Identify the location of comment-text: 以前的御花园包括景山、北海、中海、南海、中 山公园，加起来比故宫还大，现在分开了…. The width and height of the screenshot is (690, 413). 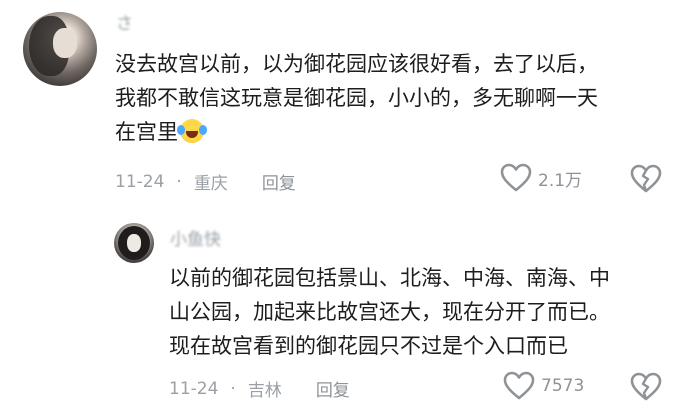
(389, 312).